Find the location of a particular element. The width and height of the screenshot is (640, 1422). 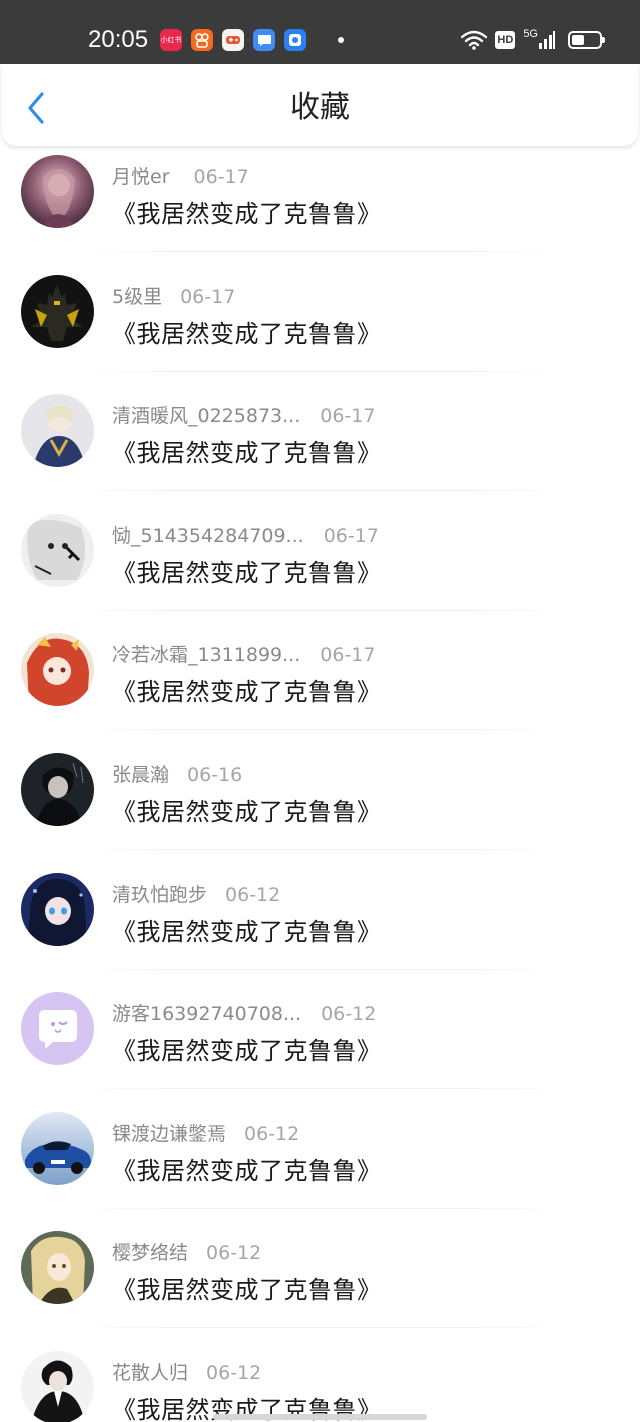

list-item: 樱梦络结 06-12 《我居然变成了克鲁鲁》 is located at coordinates (320, 1291).